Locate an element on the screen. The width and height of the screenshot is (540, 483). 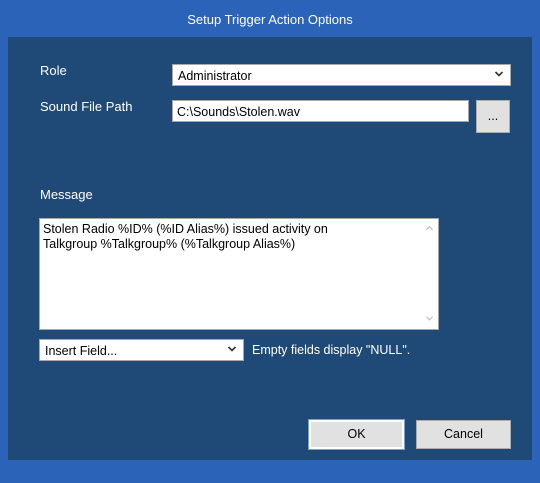
empty-fields-hint: Empty fields display "NULL". is located at coordinates (331, 350).